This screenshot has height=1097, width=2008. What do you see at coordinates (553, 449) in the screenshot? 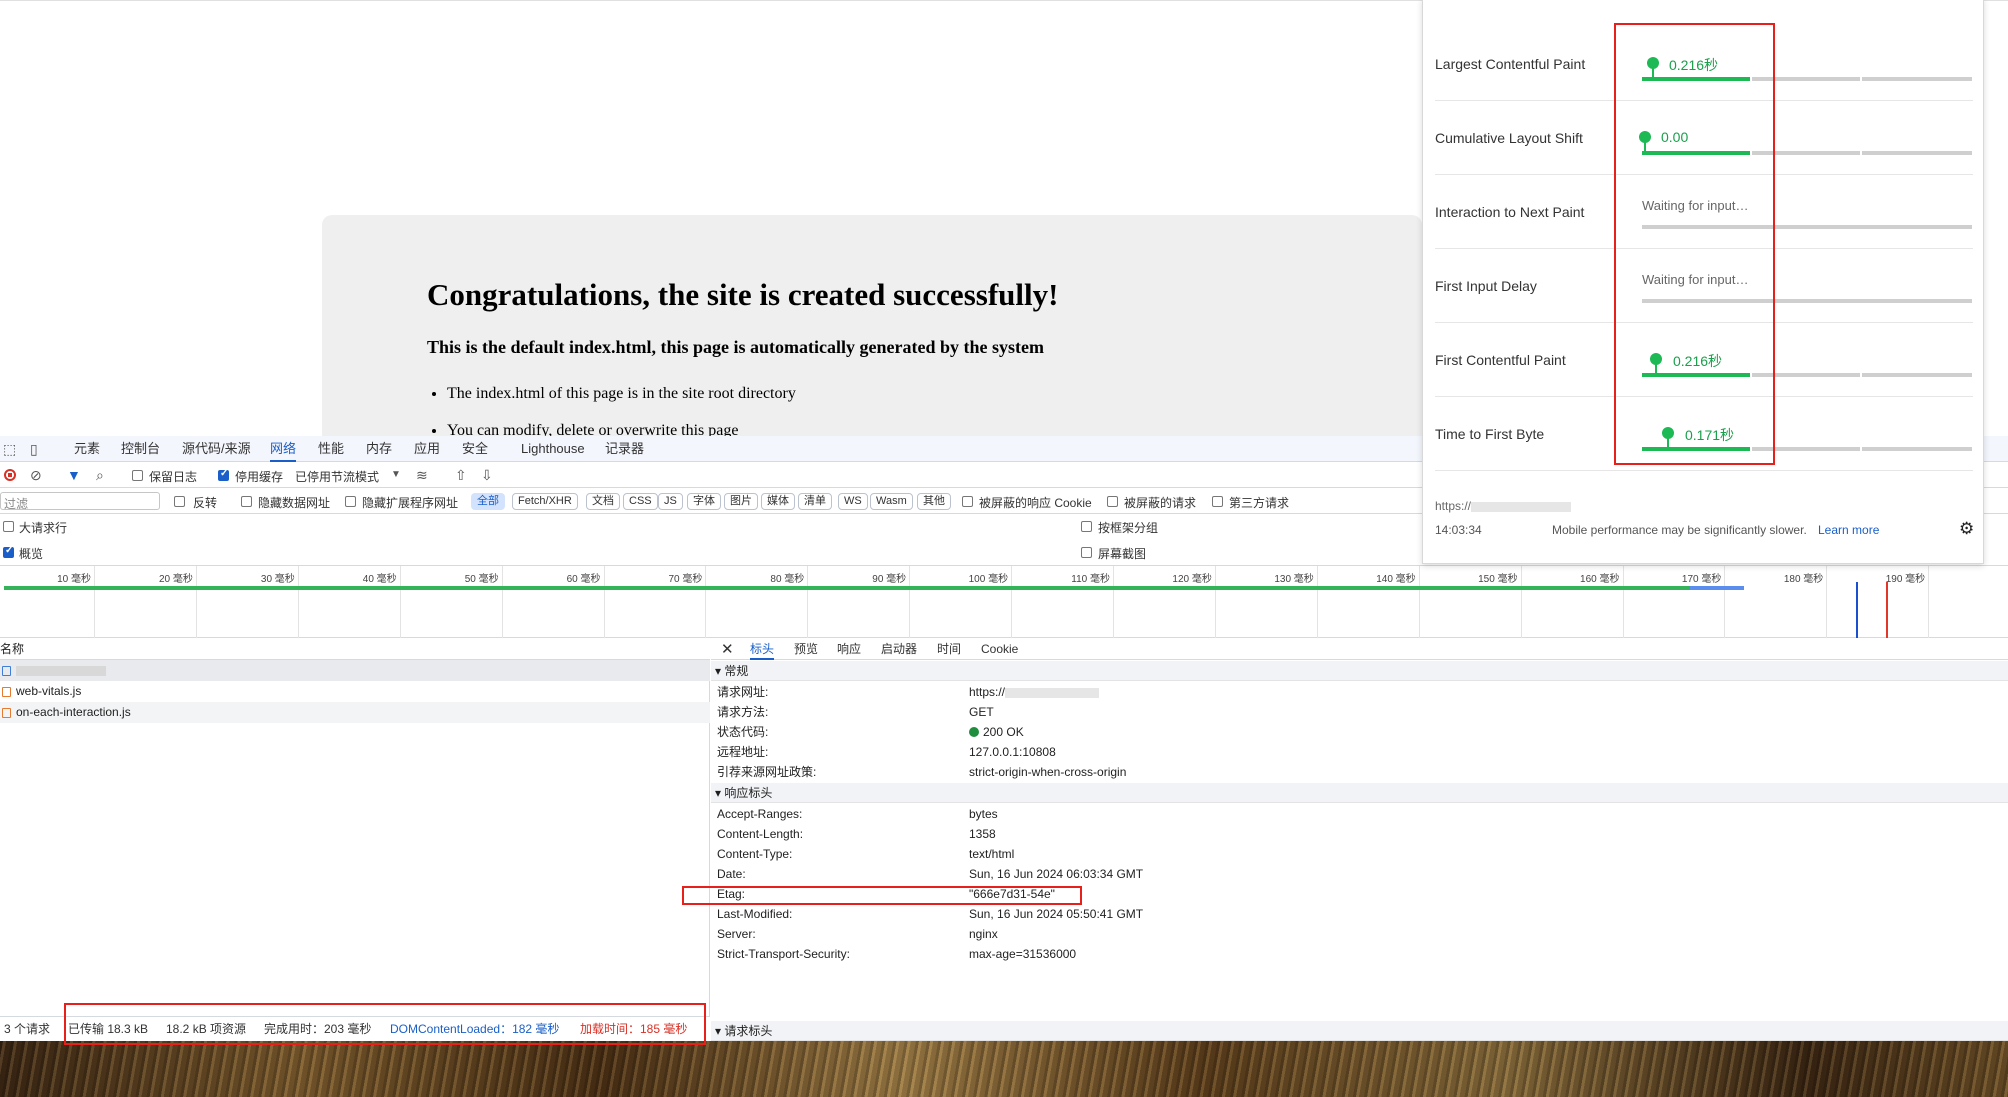
I see `tab-lighthouse: Lighthouse` at bounding box center [553, 449].